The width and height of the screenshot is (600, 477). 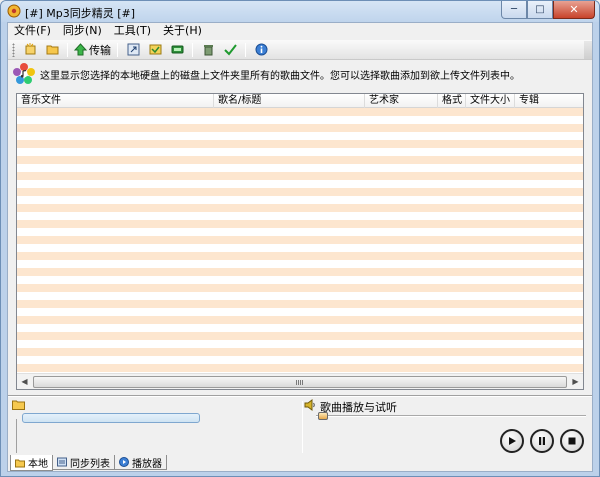 I want to click on check-button, so click(x=230, y=50).